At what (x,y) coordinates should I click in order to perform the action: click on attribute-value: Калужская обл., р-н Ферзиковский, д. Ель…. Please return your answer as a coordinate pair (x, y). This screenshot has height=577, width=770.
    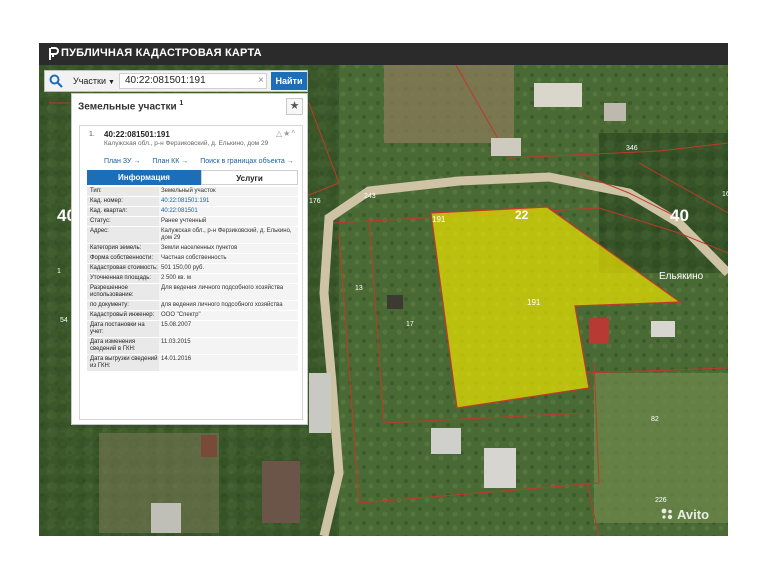
    Looking at the image, I should click on (228, 235).